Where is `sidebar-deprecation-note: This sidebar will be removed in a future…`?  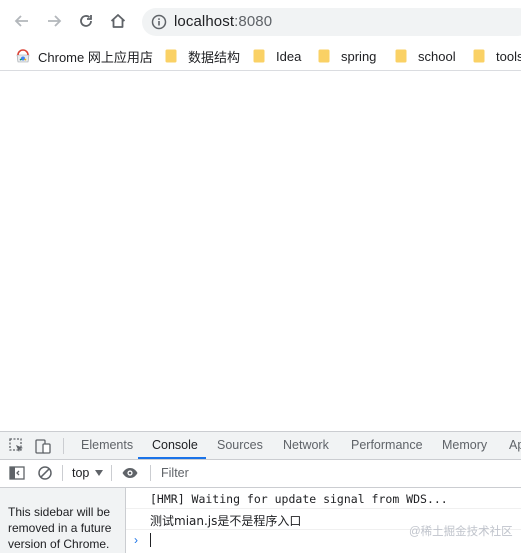 sidebar-deprecation-note: This sidebar will be removed in a future… is located at coordinates (60, 528).